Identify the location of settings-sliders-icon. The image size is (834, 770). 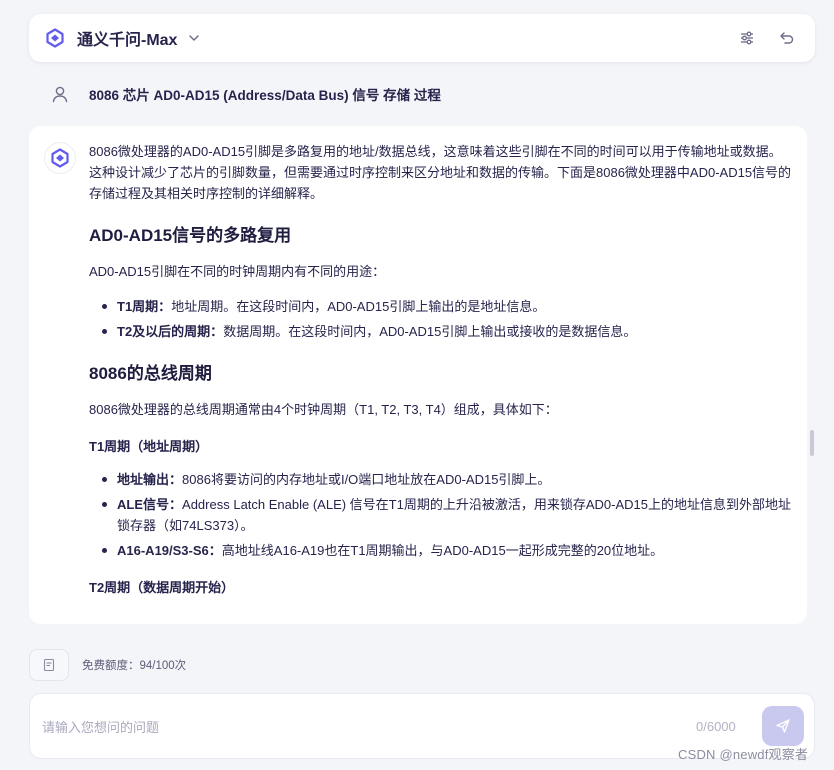
(747, 38).